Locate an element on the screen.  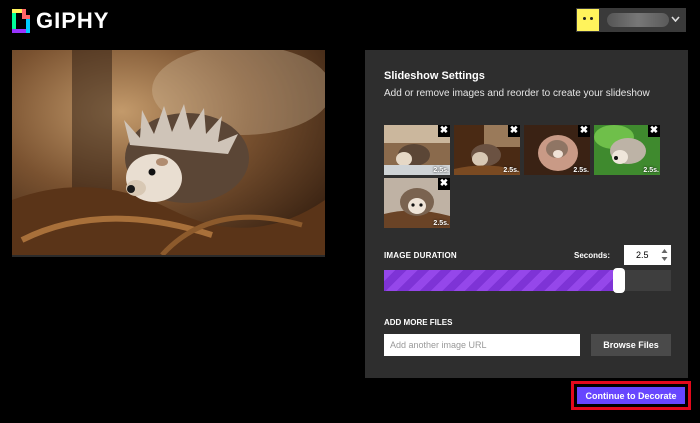
user-menu is located at coordinates (631, 20).